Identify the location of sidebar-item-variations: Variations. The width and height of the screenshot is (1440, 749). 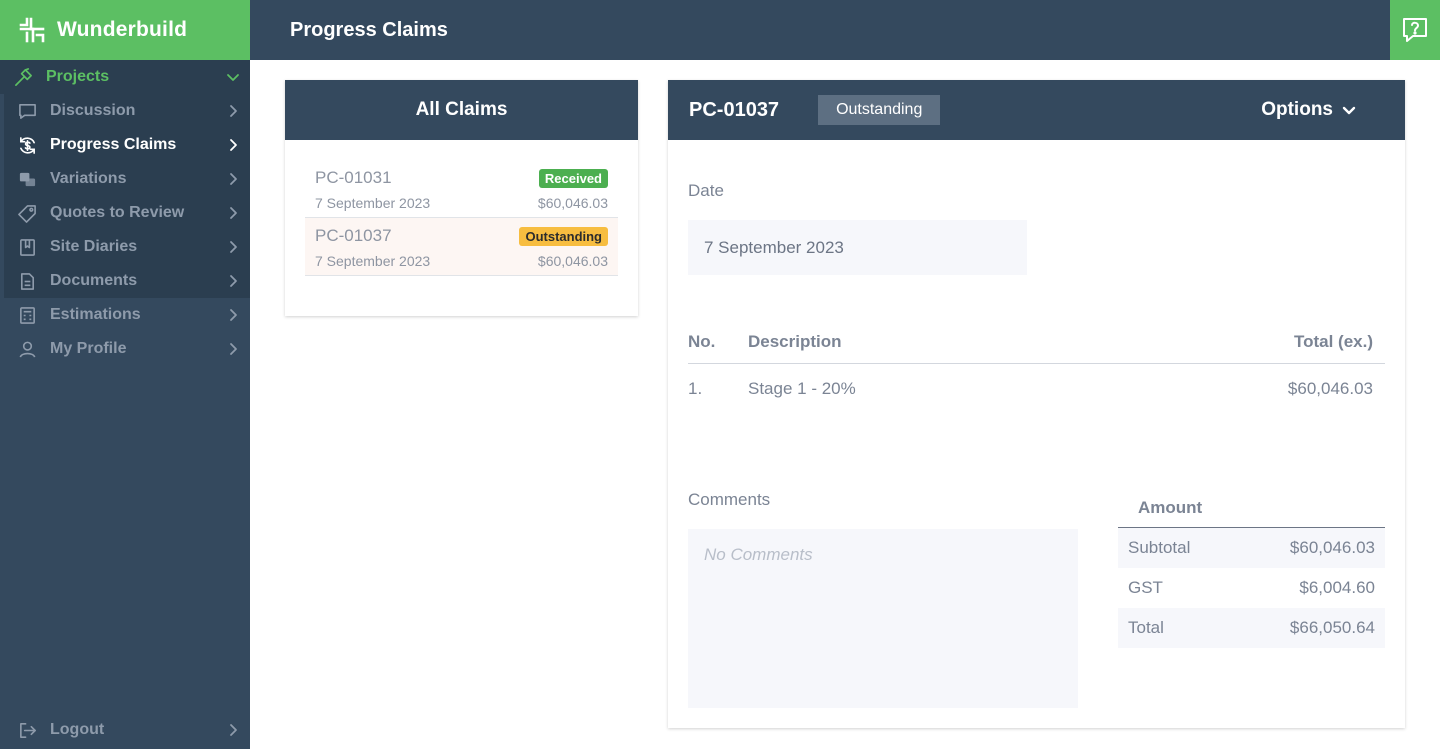
(127, 179).